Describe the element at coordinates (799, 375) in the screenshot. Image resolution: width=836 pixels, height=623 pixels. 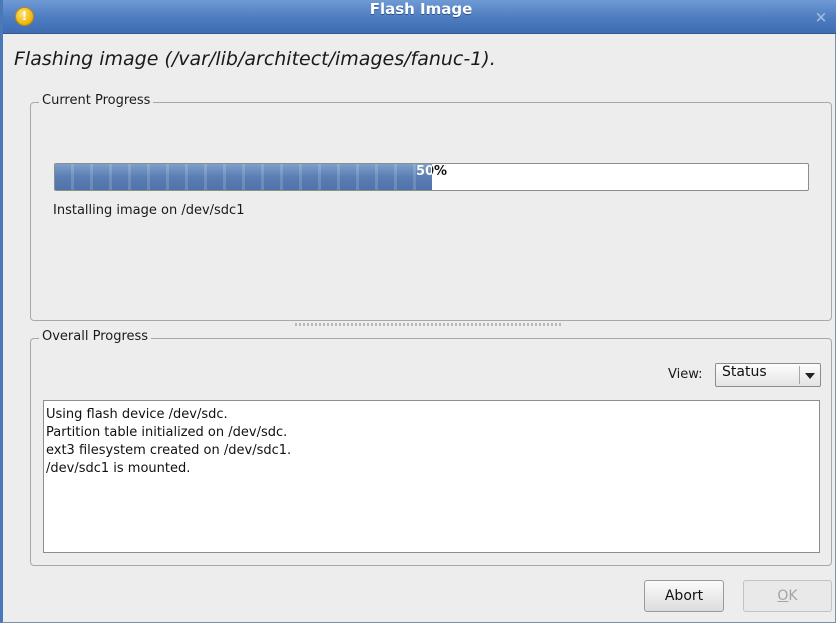
I see `view-select-divider` at that location.